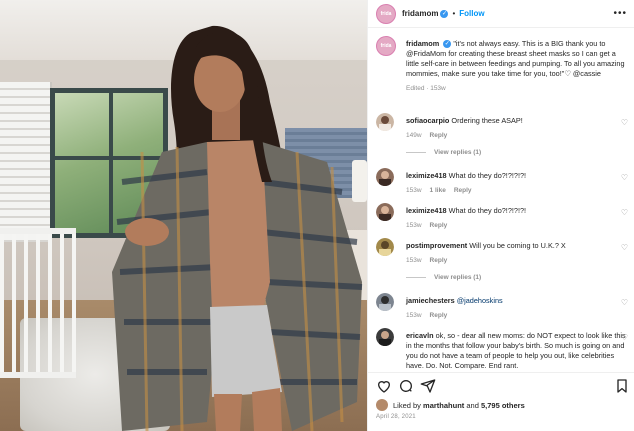 The width and height of the screenshot is (634, 431). What do you see at coordinates (426, 88) in the screenshot?
I see `caption-meta-text: Edited · 153w` at bounding box center [426, 88].